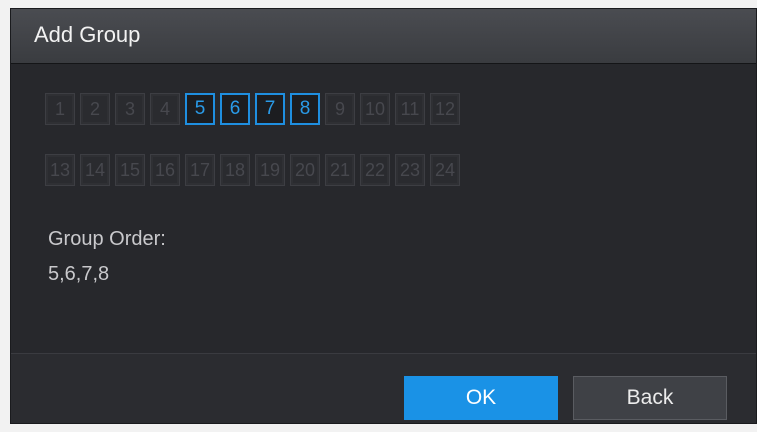  Describe the element at coordinates (200, 170) in the screenshot. I see `channel-button-17: 17` at that location.